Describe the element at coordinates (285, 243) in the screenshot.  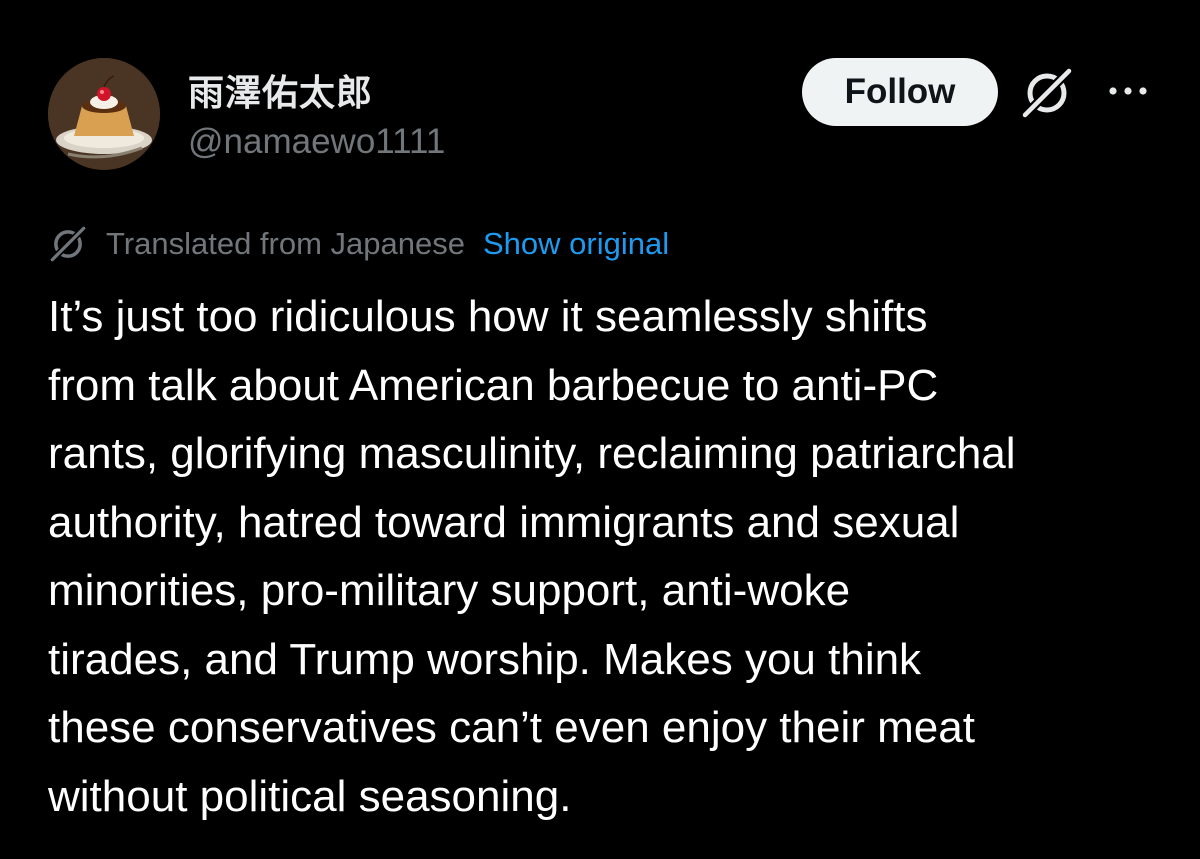
I see `translated-label: Translated from Japanese` at that location.